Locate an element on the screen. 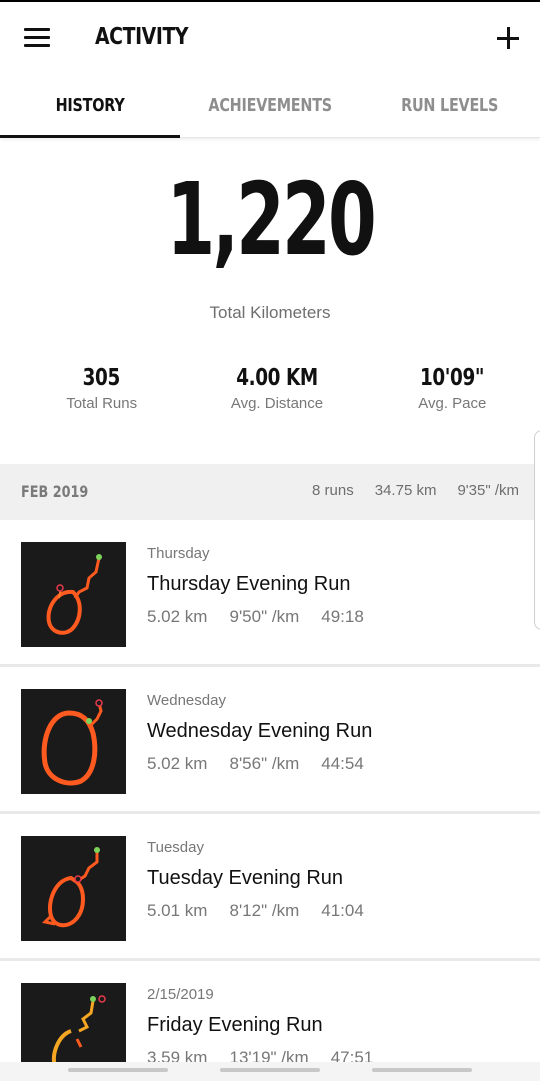  run-day: Wednesday is located at coordinates (186, 700).